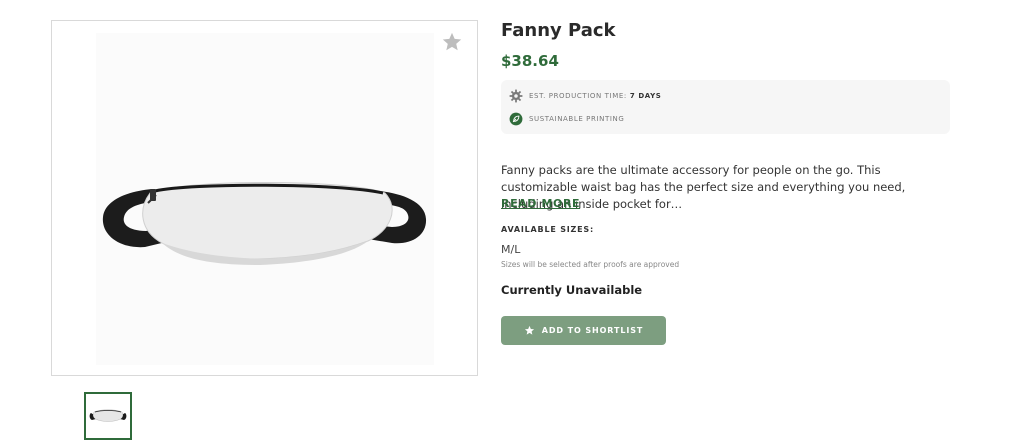 Image resolution: width=1024 pixels, height=448 pixels. Describe the element at coordinates (511, 249) in the screenshot. I see `size-value: M/L` at that location.